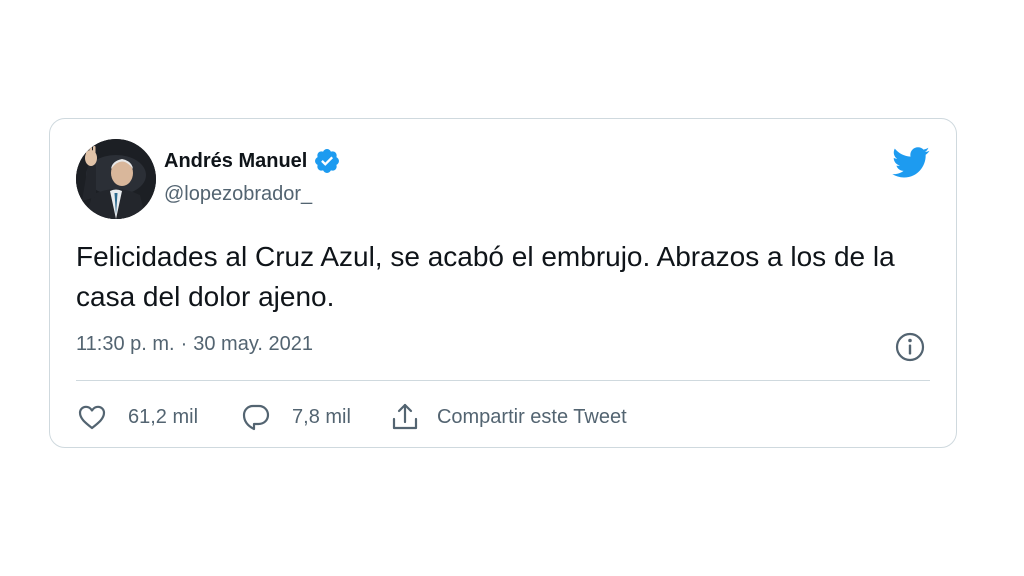 This screenshot has width=1024, height=576. I want to click on avatar, so click(116, 179).